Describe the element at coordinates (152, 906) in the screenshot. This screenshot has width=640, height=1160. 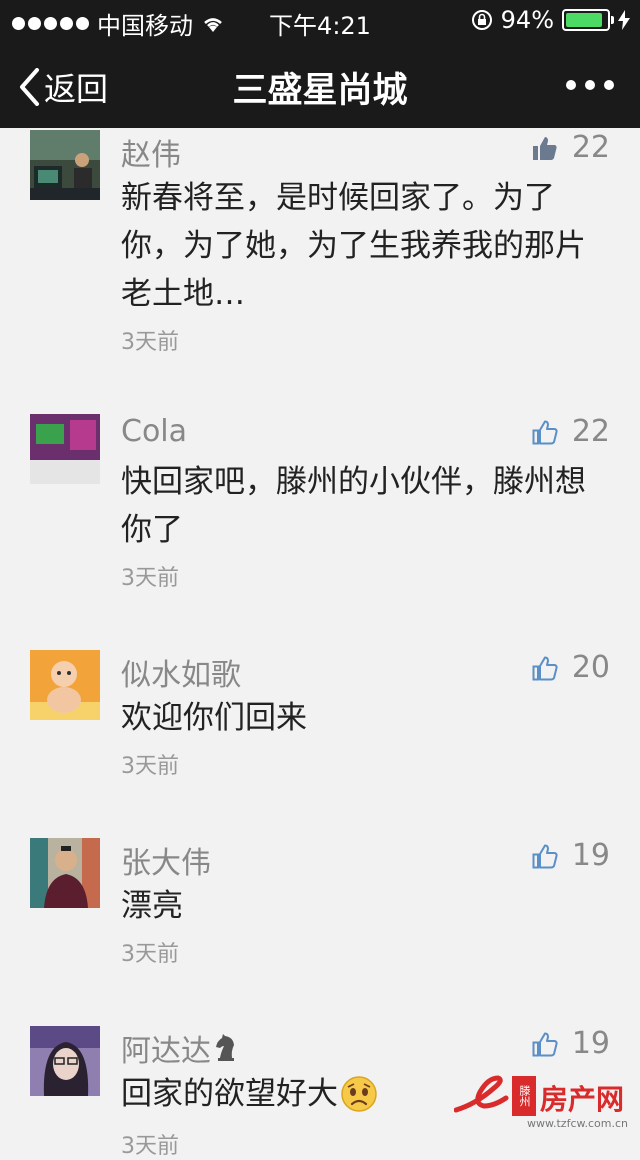
I see `comment-text-line: 漂亮` at that location.